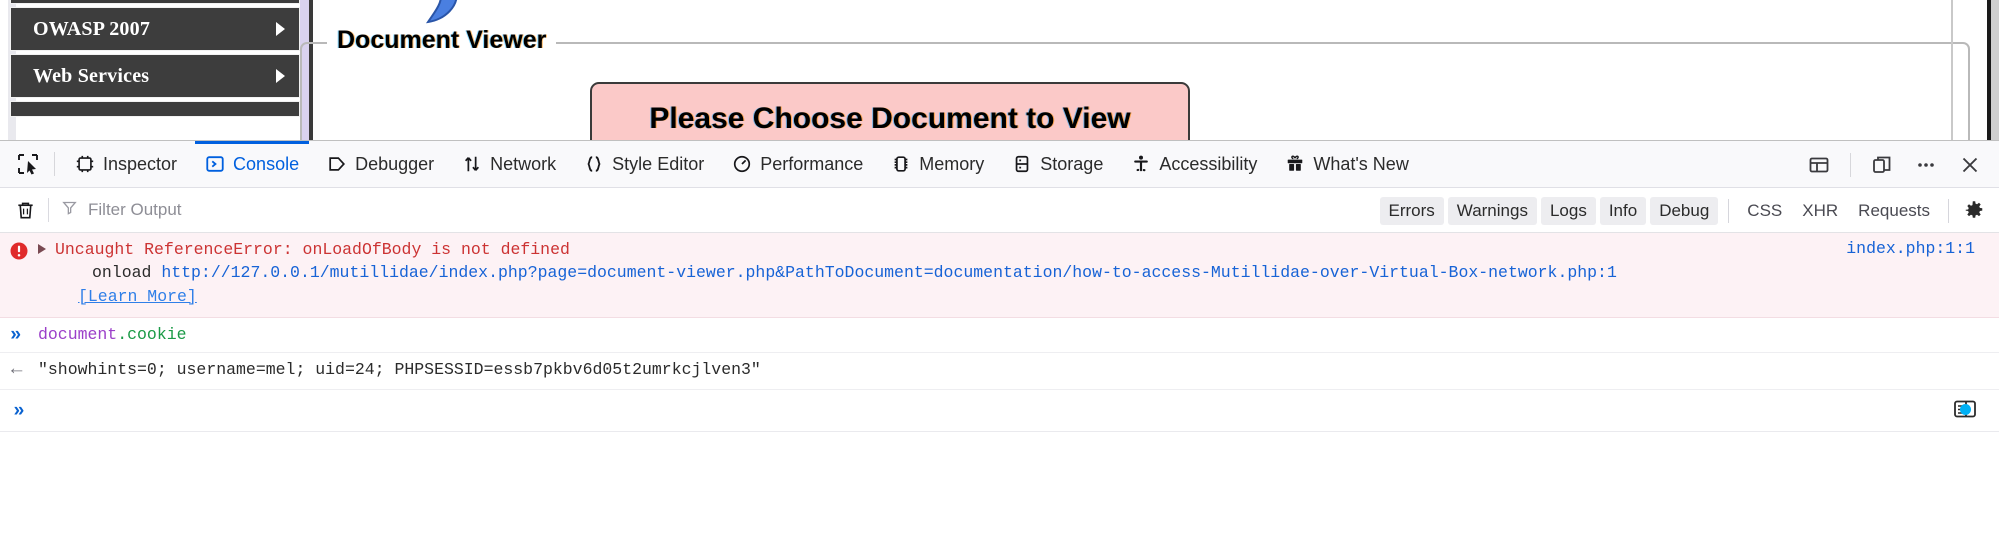 The image size is (1999, 552). What do you see at coordinates (215, 164) in the screenshot?
I see `console-icon` at bounding box center [215, 164].